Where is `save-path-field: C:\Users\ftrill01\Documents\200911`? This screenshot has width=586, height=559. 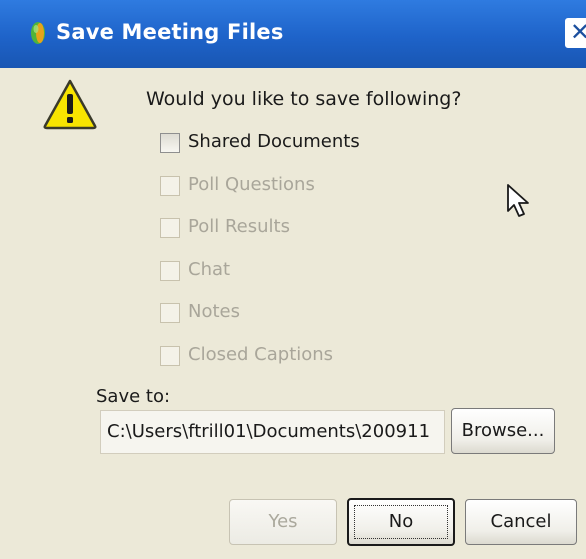
save-path-field: C:\Users\ftrill01\Documents\200911 is located at coordinates (272, 432).